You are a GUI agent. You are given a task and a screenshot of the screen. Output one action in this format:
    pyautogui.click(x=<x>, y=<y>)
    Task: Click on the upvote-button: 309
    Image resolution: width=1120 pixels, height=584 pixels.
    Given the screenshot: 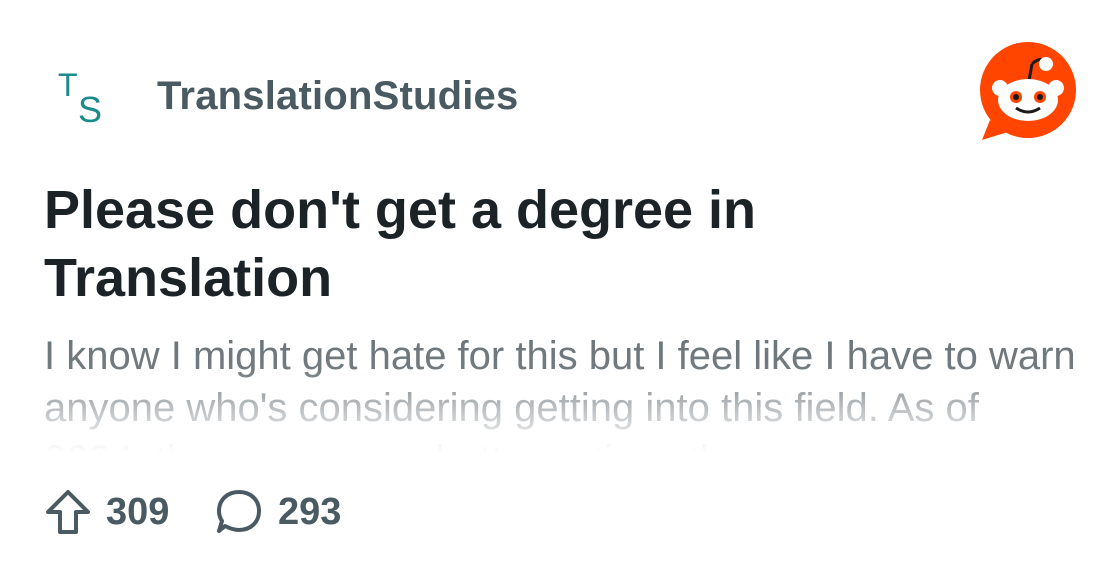 What is the action you would take?
    pyautogui.click(x=106, y=512)
    